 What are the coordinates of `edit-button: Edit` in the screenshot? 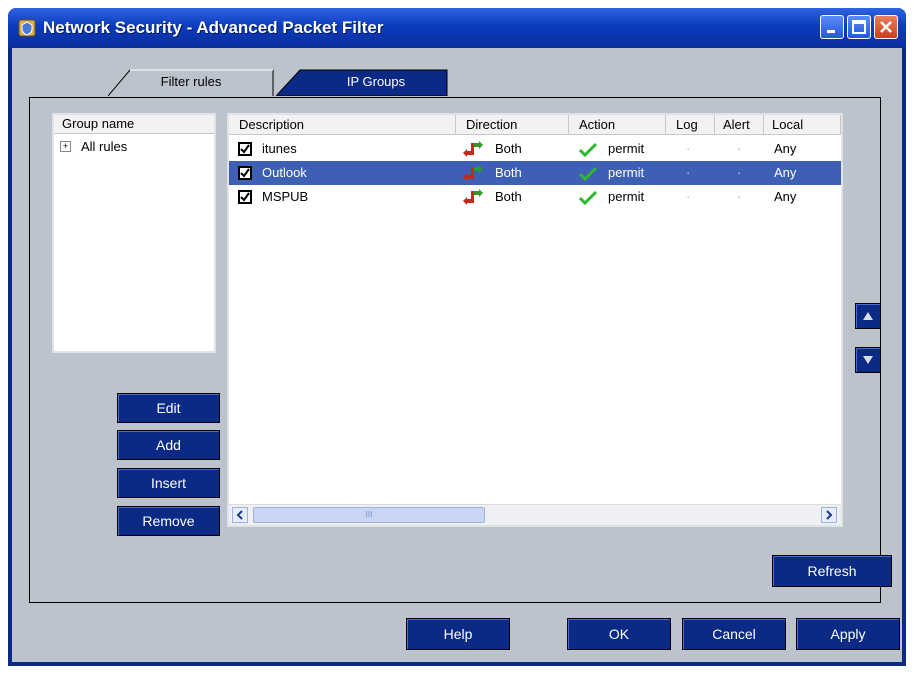 It's located at (168, 408).